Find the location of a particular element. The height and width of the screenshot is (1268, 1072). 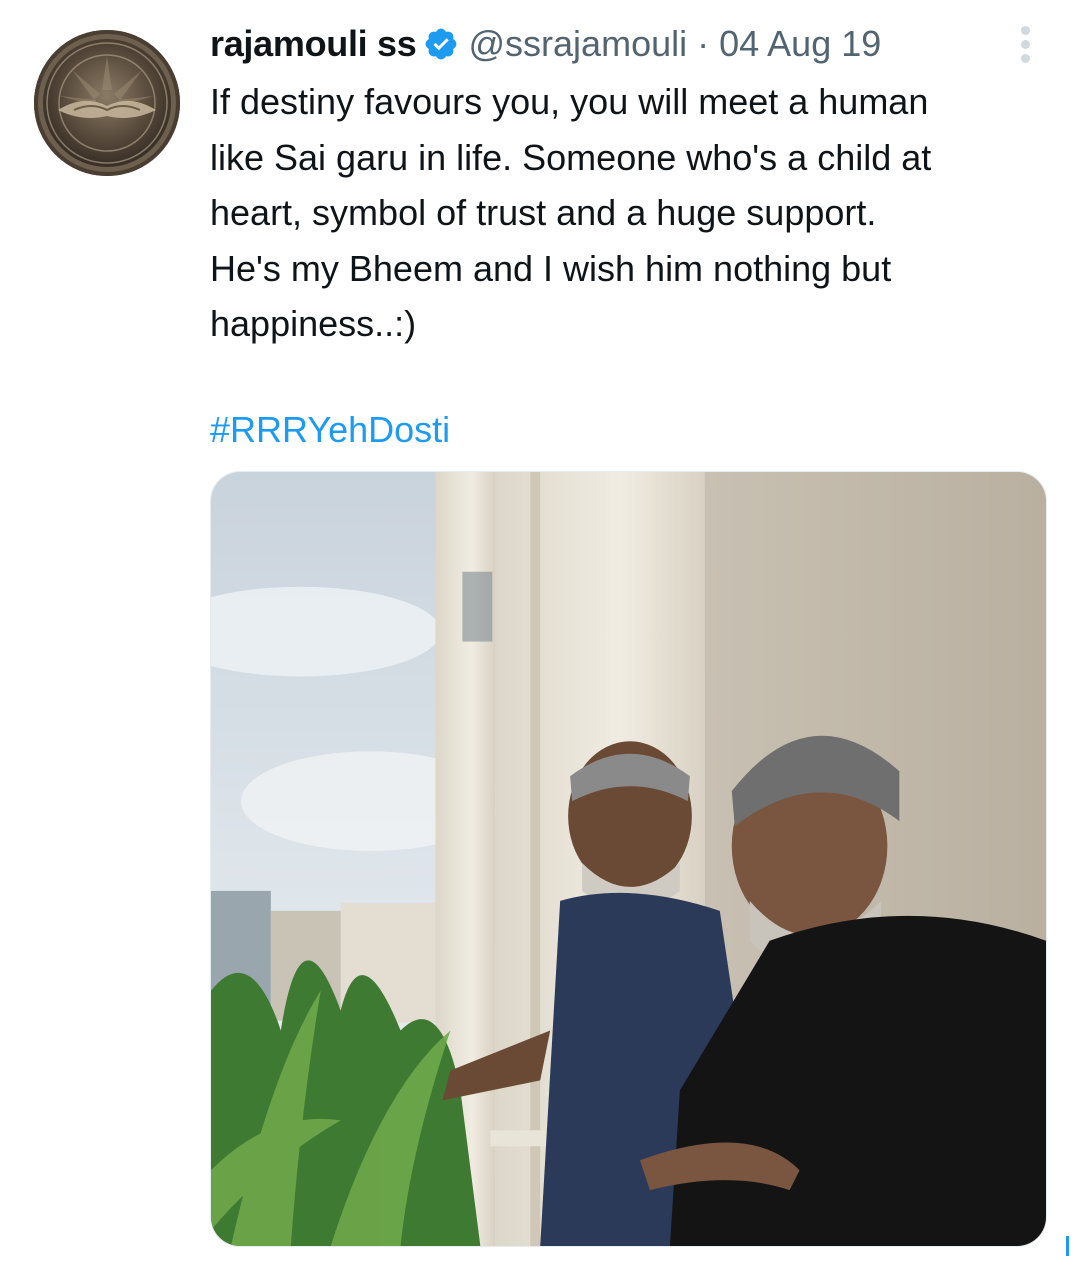

tweet-text-line: He's my Bheem and I wish him nothing but is located at coordinates (551, 268).